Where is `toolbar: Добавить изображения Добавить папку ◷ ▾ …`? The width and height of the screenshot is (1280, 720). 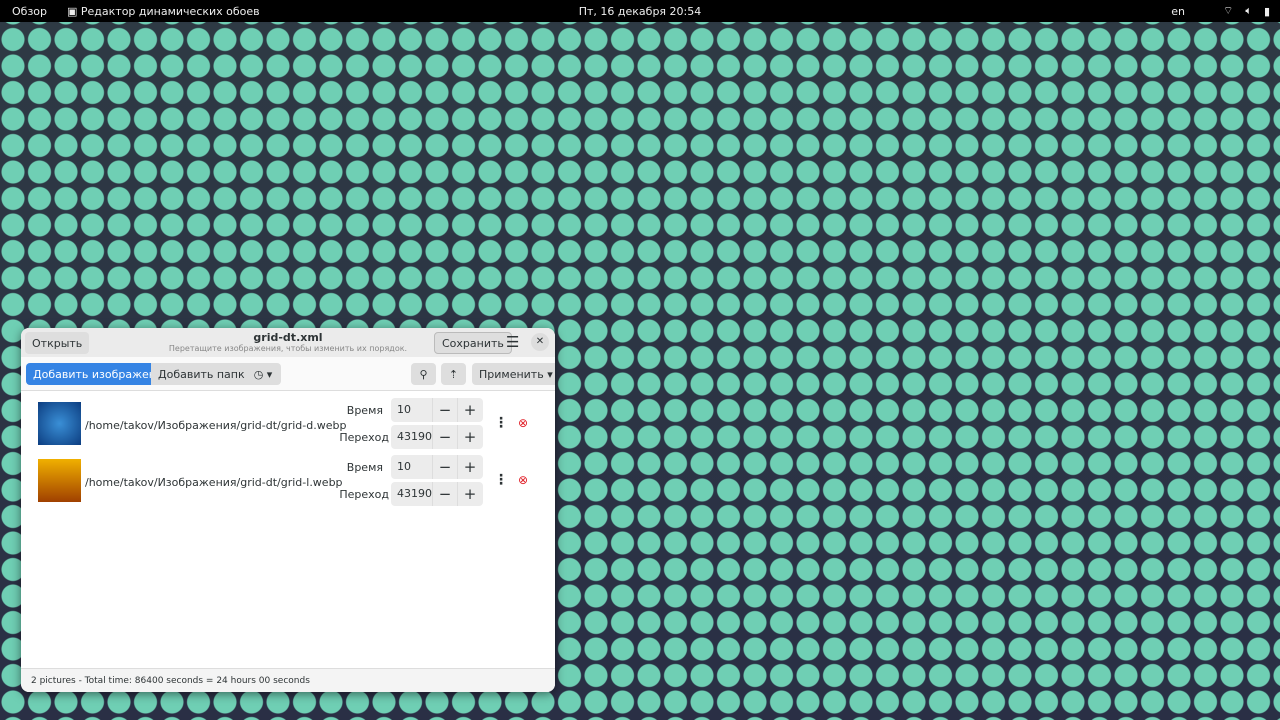
toolbar: Добавить изображения Добавить папку ◷ ▾ … is located at coordinates (288, 374).